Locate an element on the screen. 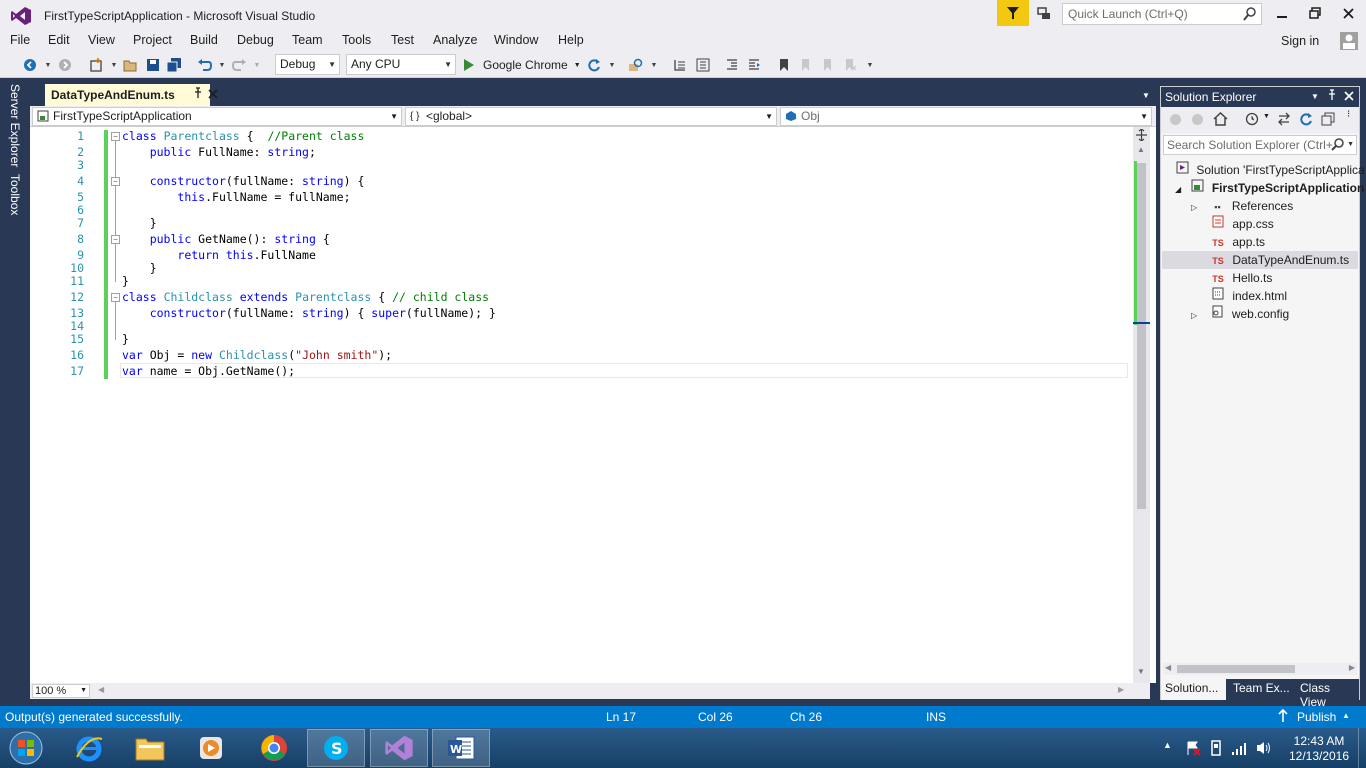 The image size is (1366, 768). menu-file: File is located at coordinates (20, 40).